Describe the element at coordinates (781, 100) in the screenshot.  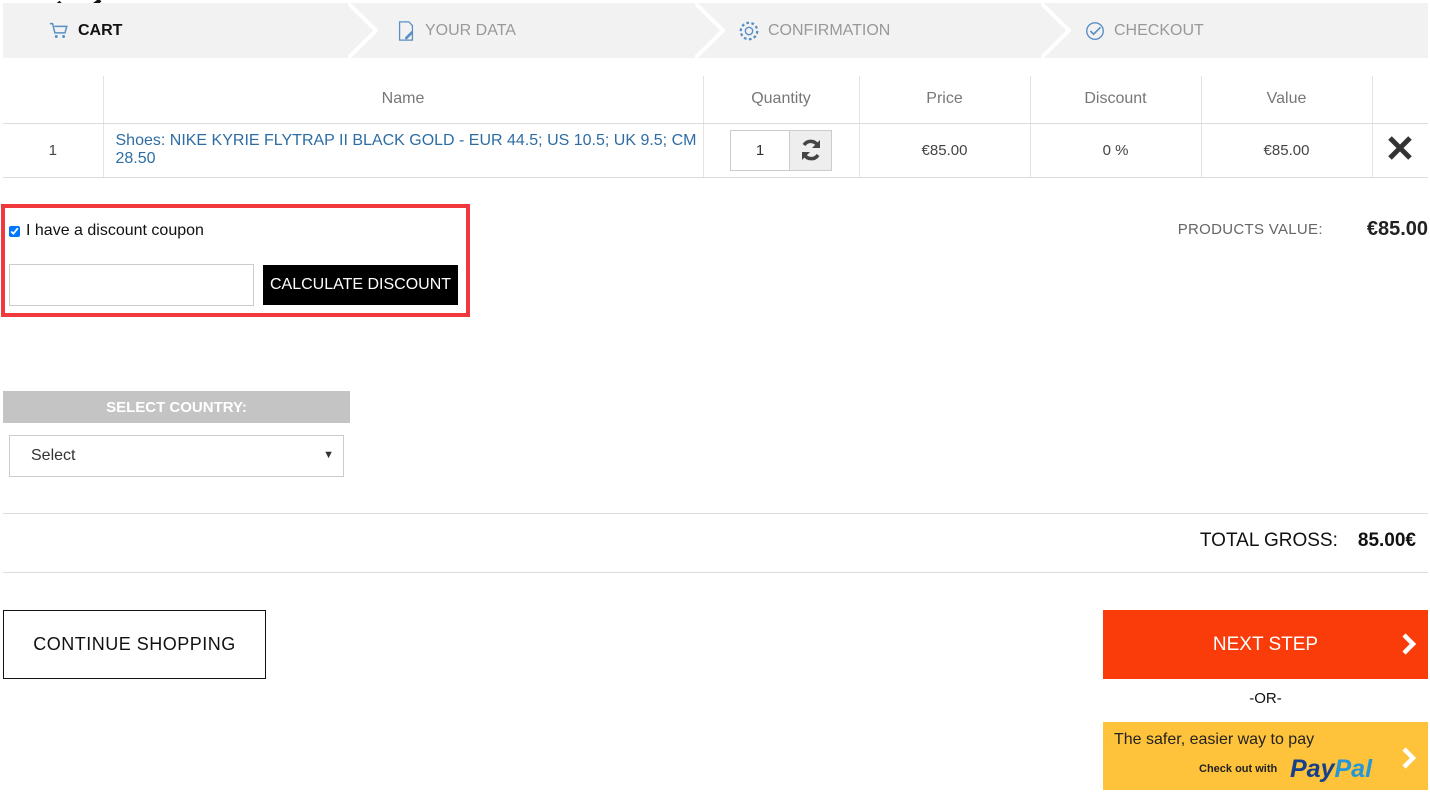
I see `column-header-quantity: Quantity` at that location.